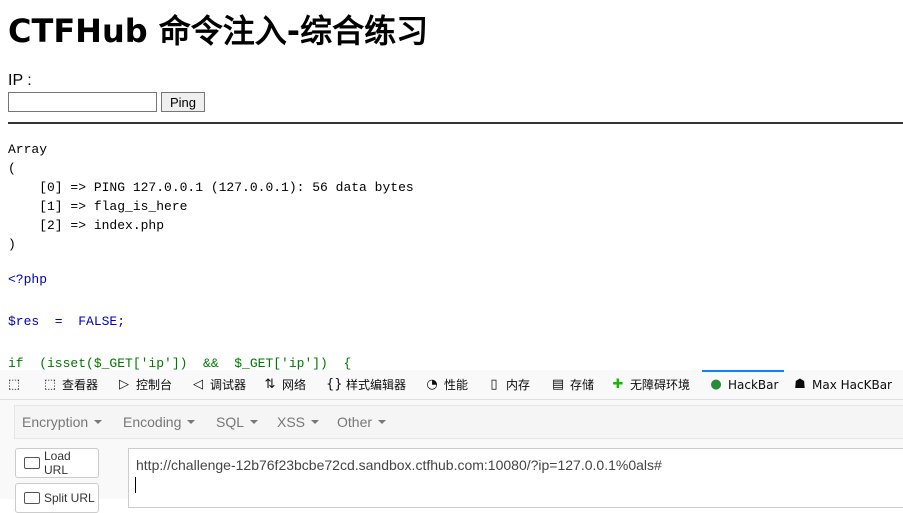 This screenshot has height=513, width=903. What do you see at coordinates (618, 384) in the screenshot?
I see `accessibility-icon: ✚` at bounding box center [618, 384].